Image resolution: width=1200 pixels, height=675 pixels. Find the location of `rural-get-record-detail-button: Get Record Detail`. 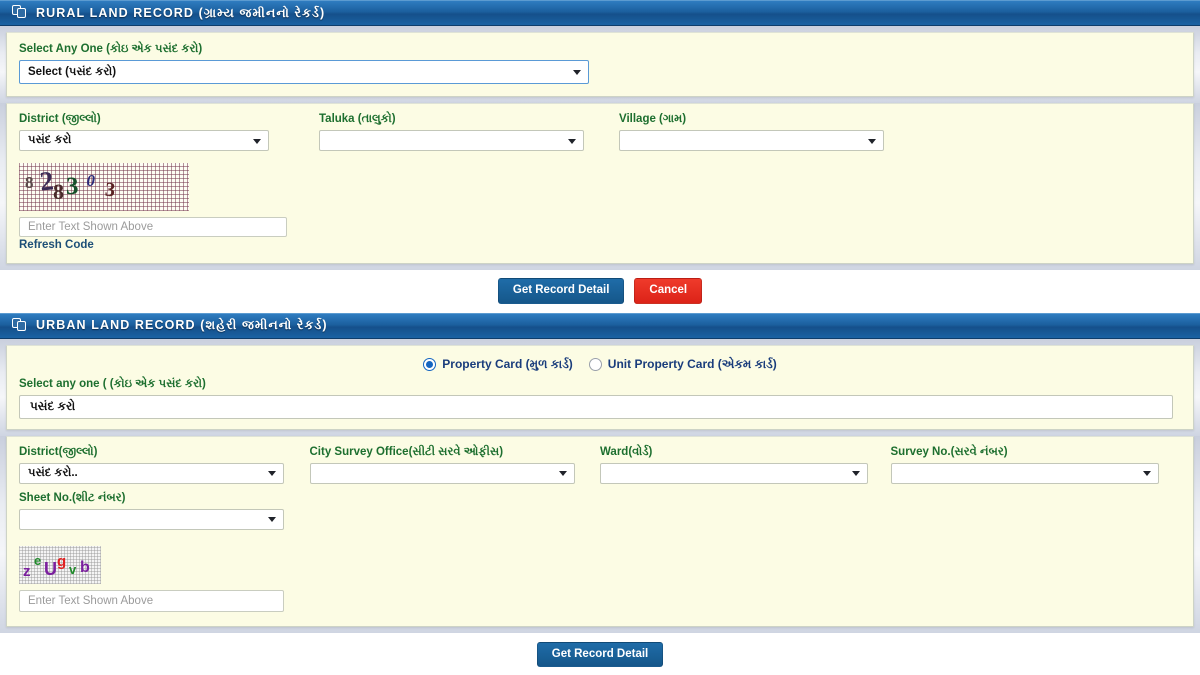

rural-get-record-detail-button: Get Record Detail is located at coordinates (561, 291).